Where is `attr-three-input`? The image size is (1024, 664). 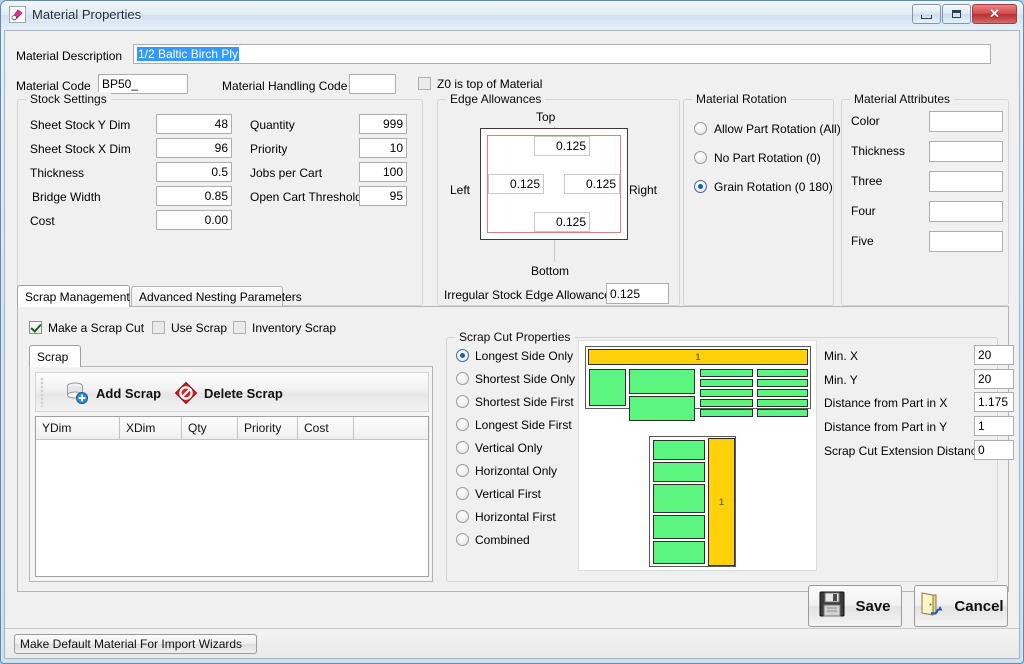
attr-three-input is located at coordinates (966, 181).